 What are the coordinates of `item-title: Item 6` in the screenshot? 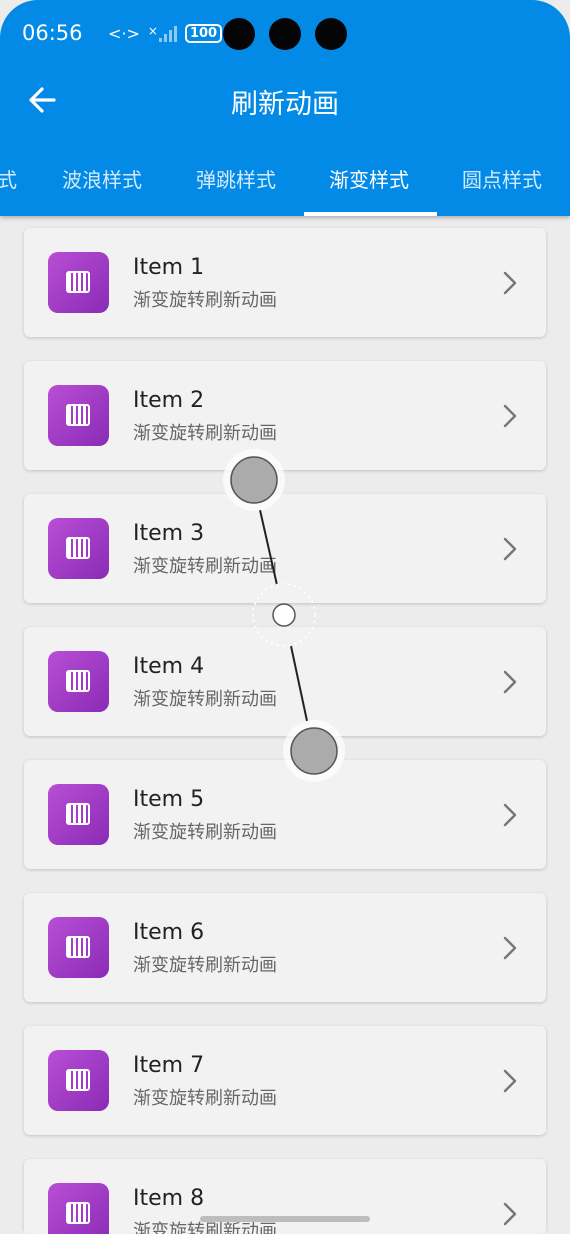 It's located at (169, 932).